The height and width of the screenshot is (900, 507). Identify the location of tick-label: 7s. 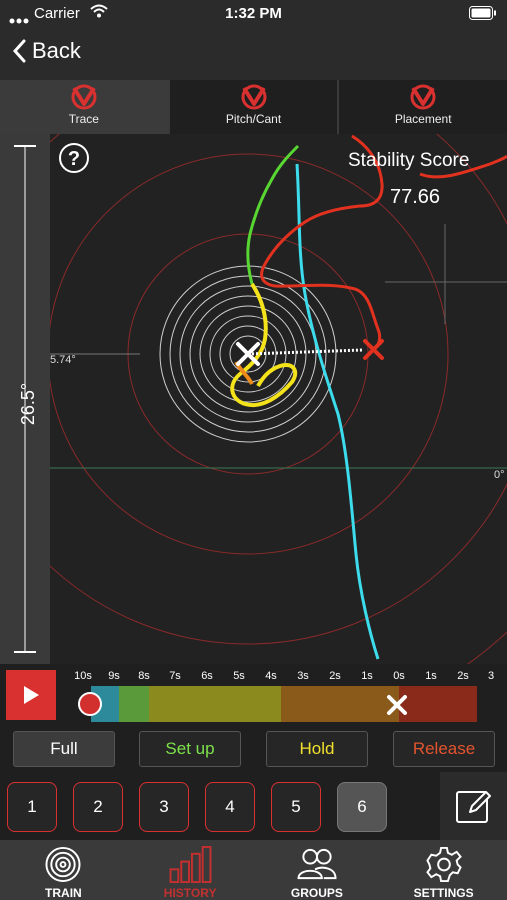
(175, 676).